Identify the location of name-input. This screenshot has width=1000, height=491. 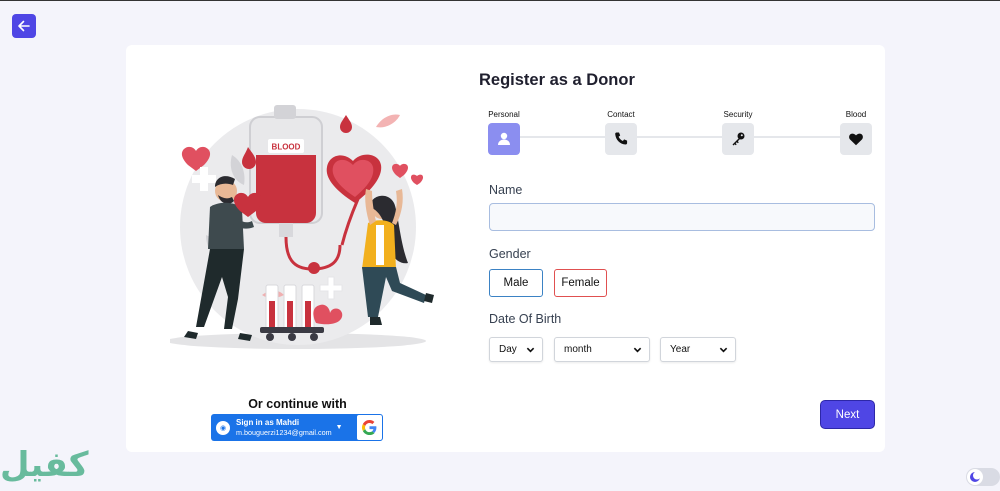
(682, 217).